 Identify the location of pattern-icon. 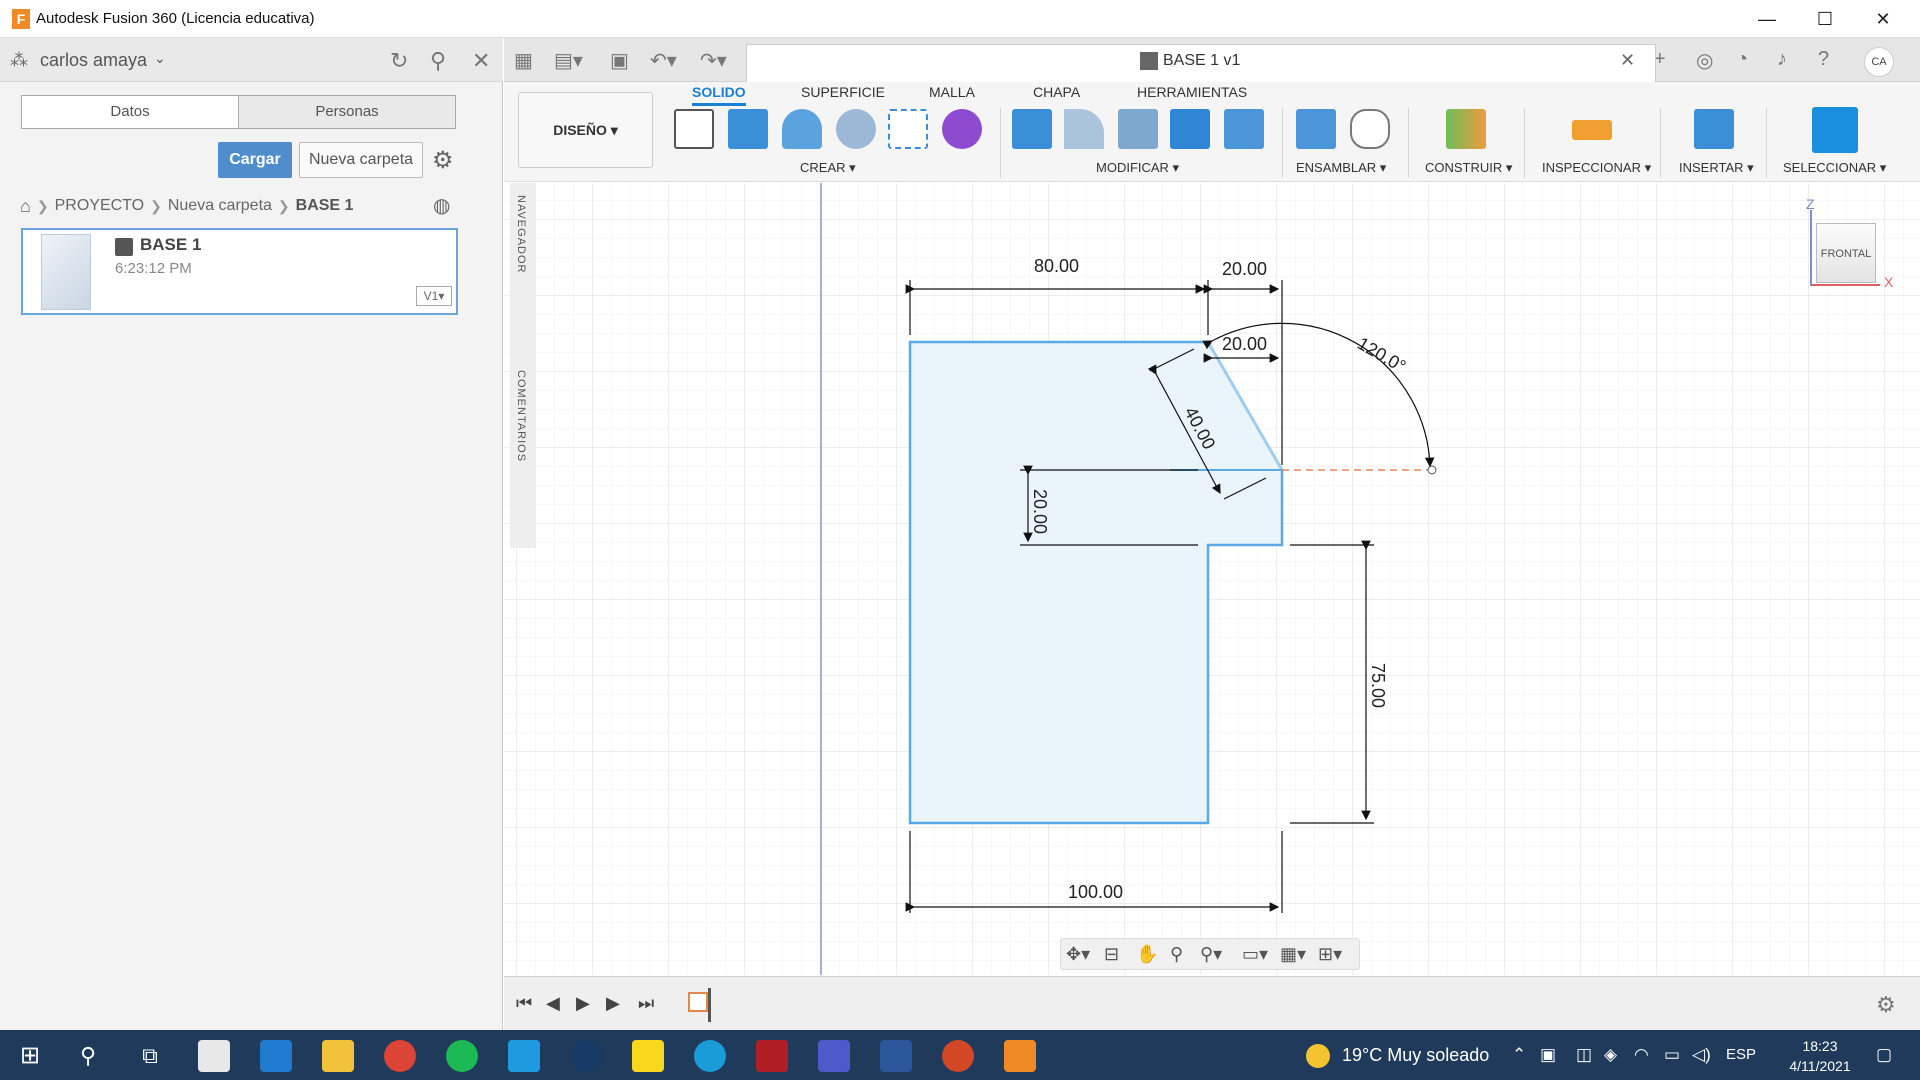
(908, 129).